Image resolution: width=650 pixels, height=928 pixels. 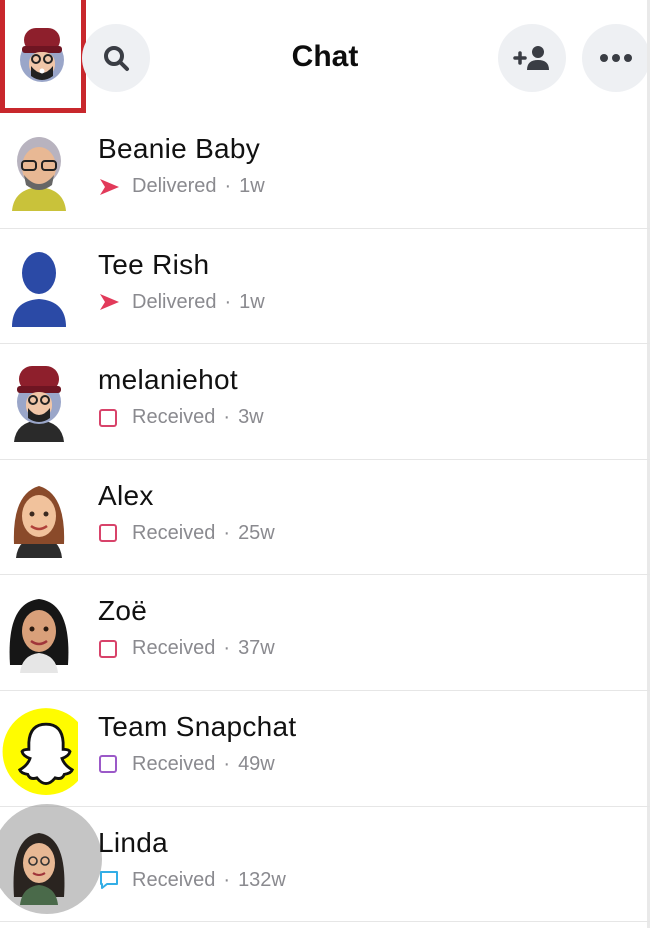 I want to click on status-time: 37w, so click(x=256, y=648).